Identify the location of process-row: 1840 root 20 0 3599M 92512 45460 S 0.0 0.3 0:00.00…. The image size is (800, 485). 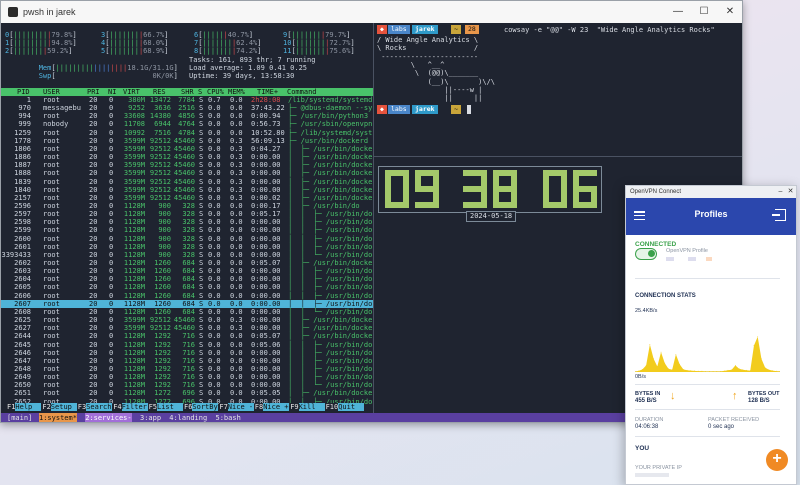
(187, 190).